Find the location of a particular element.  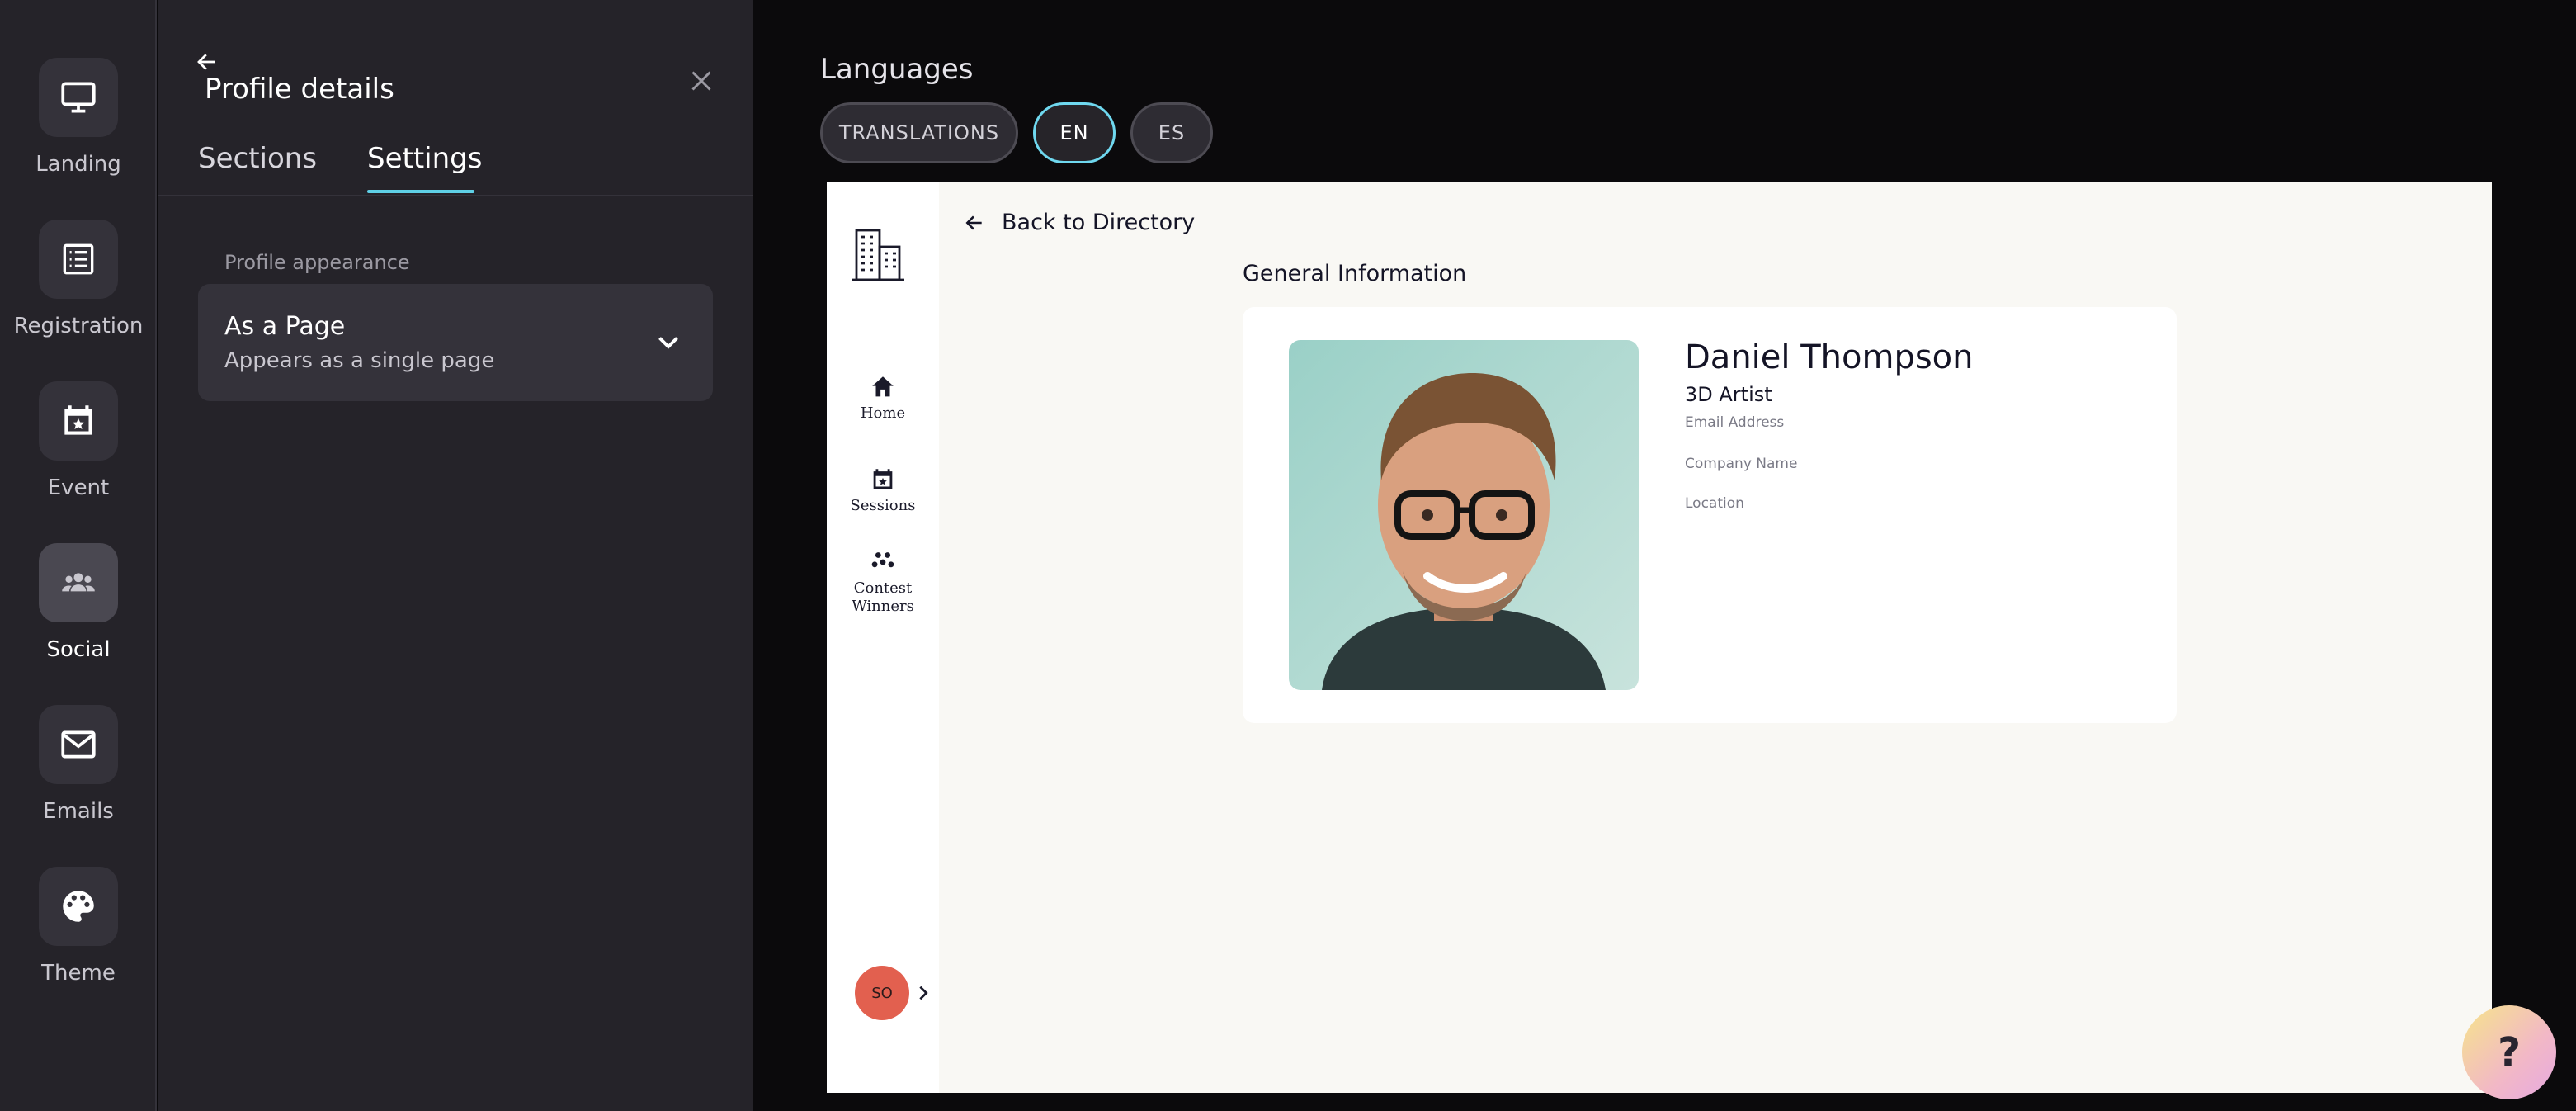

rail-item-registration: Registration is located at coordinates (78, 286).